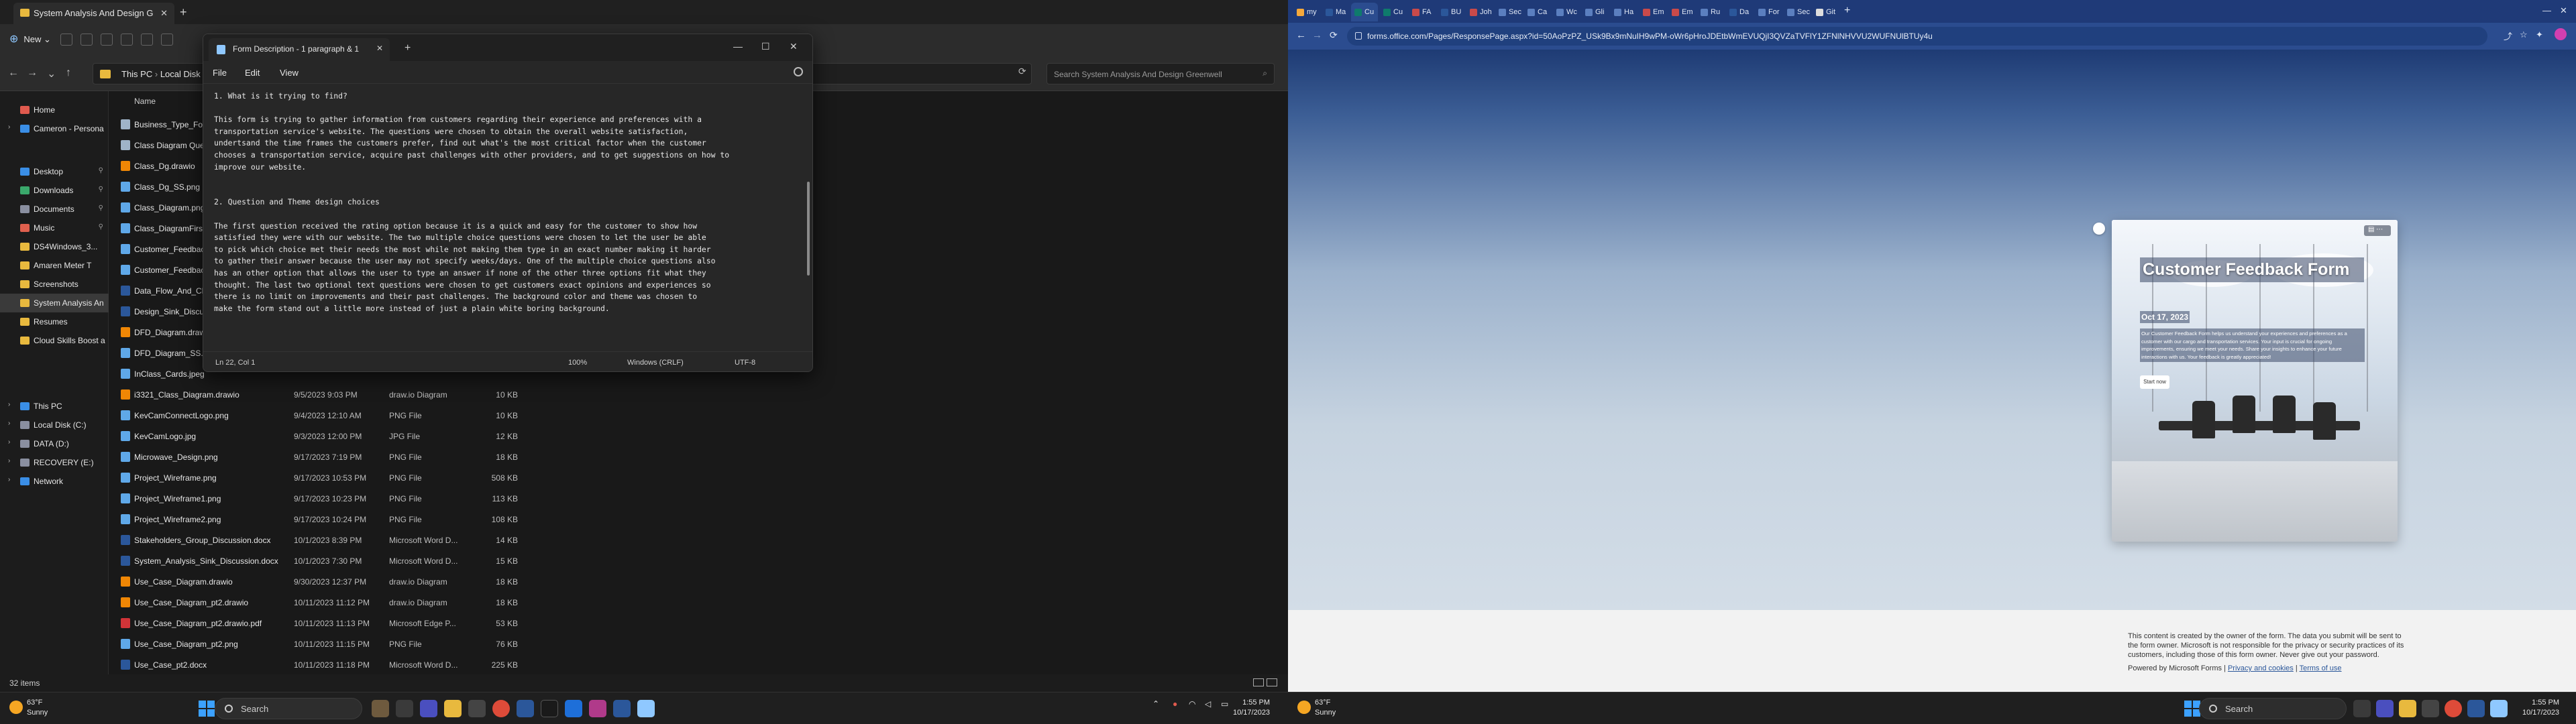 Image resolution: width=2576 pixels, height=724 pixels. Describe the element at coordinates (1739, 12) in the screenshot. I see `browser-tab: Da` at that location.